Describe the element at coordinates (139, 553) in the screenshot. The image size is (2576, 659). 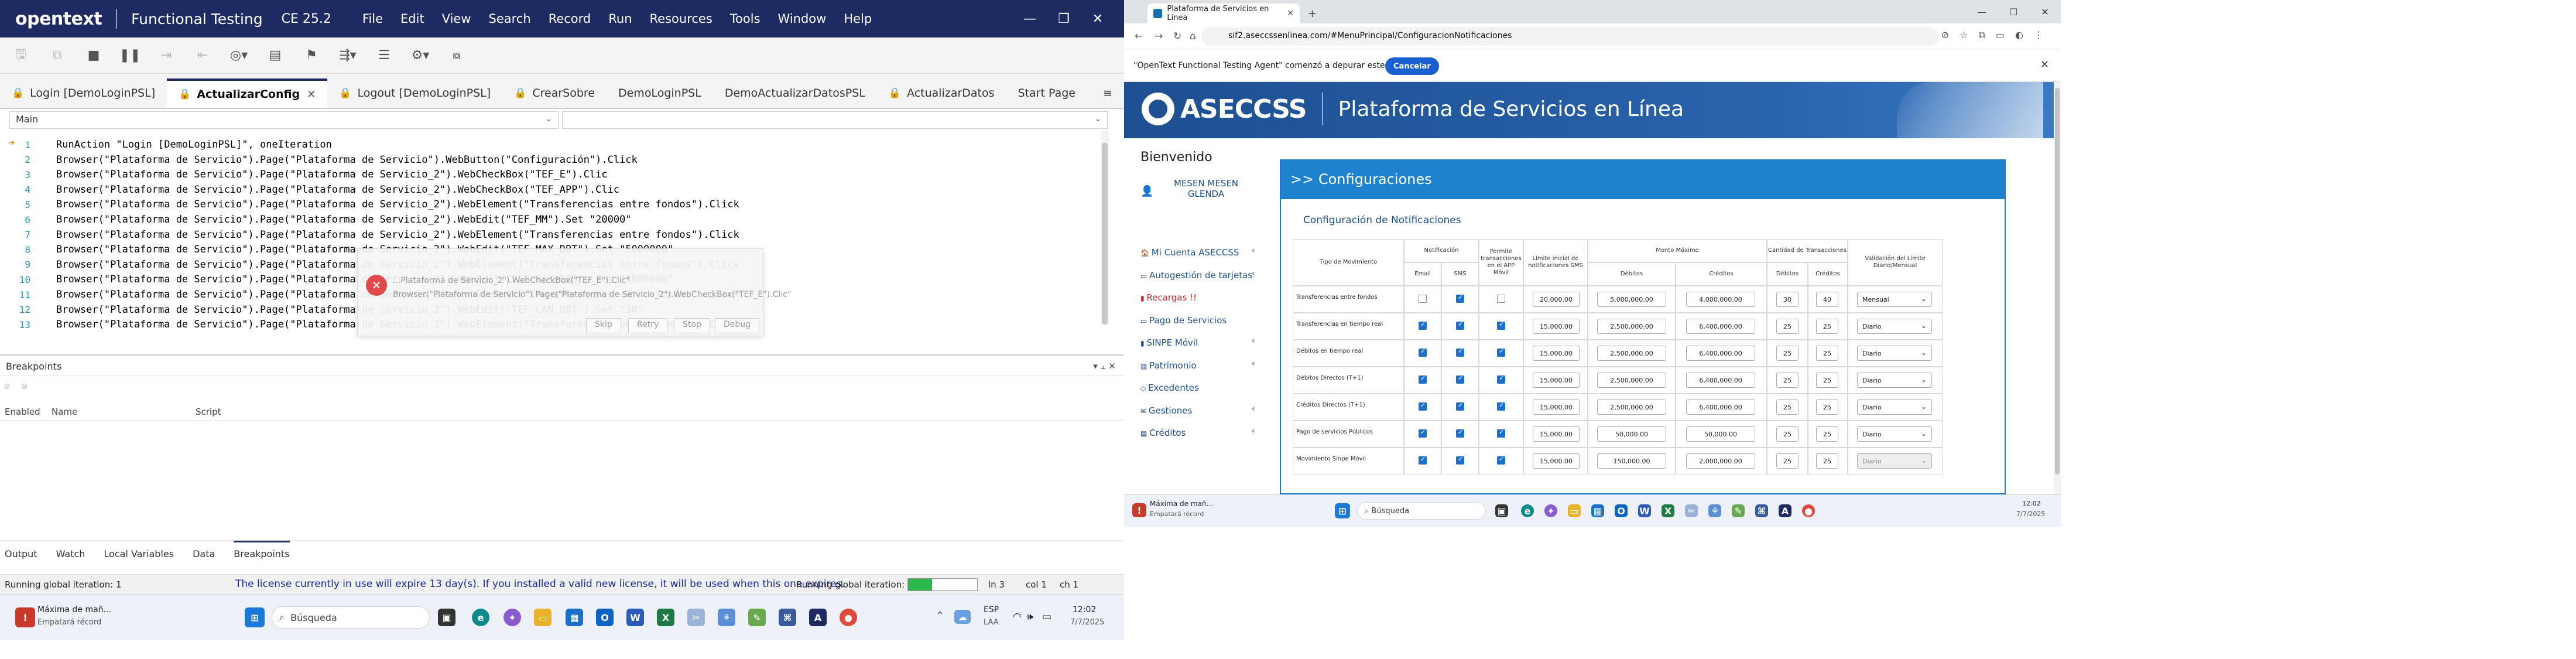
I see `bottom-tab-local-variables: Local Variables` at that location.